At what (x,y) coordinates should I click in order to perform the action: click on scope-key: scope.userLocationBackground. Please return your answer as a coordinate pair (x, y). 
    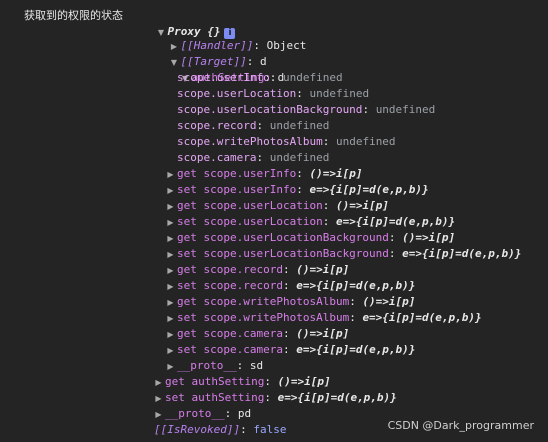
    Looking at the image, I should click on (270, 109).